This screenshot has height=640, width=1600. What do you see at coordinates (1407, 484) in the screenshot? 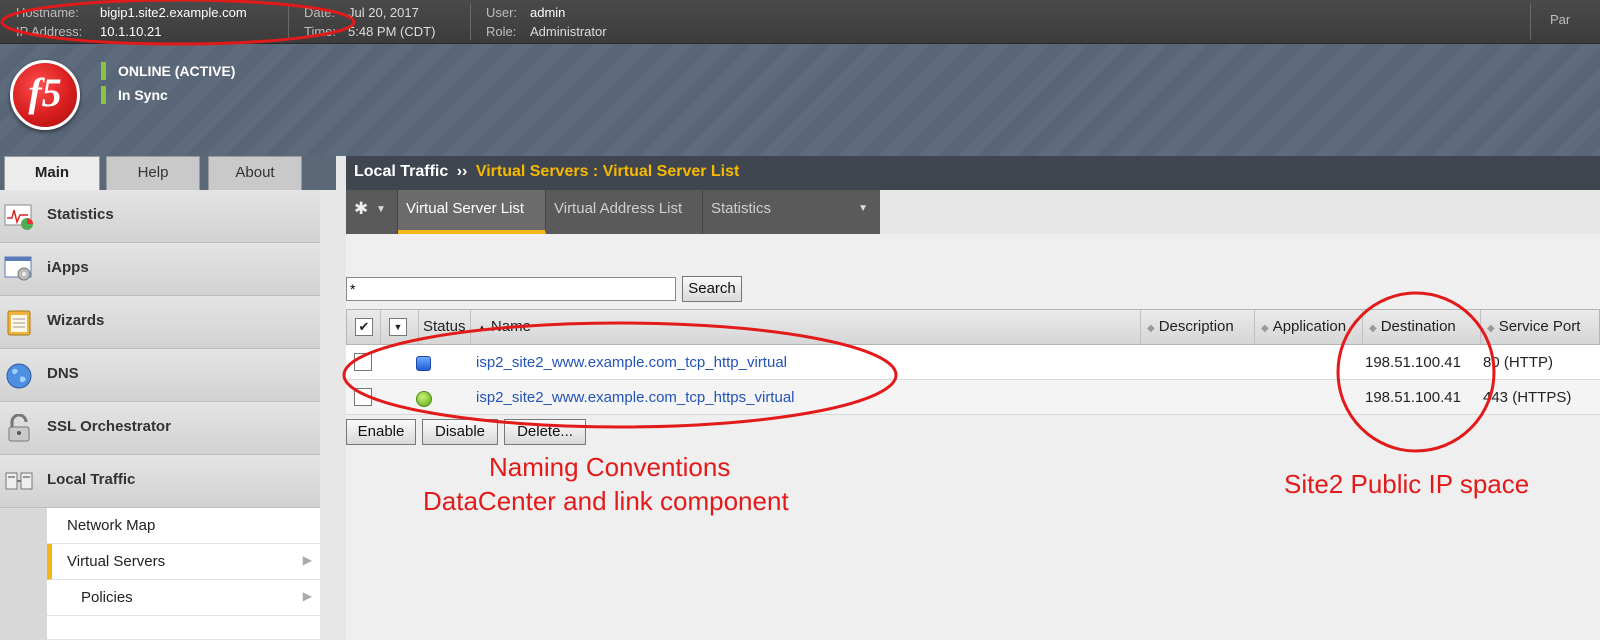
I see `annotation-site2: Site2 Public IP space` at bounding box center [1407, 484].